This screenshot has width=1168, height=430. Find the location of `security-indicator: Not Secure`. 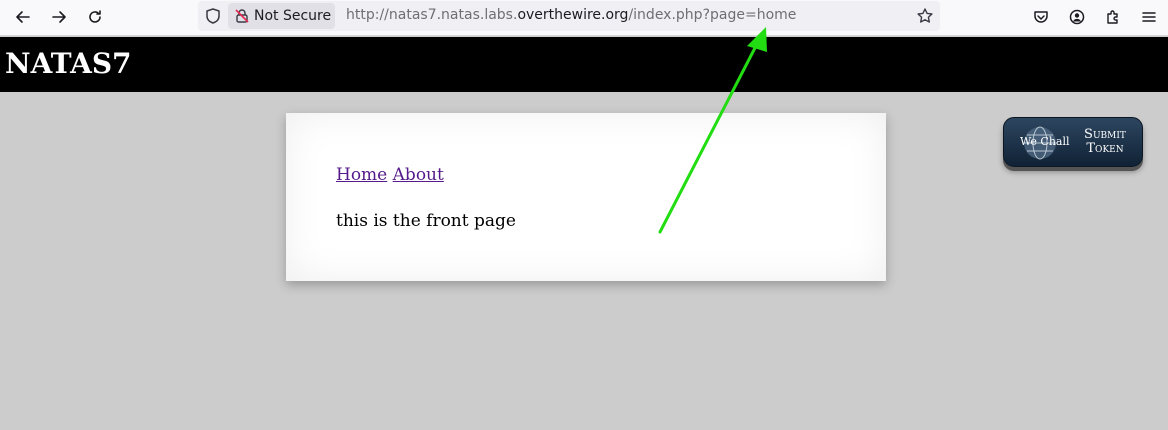

security-indicator: Not Secure is located at coordinates (281, 16).